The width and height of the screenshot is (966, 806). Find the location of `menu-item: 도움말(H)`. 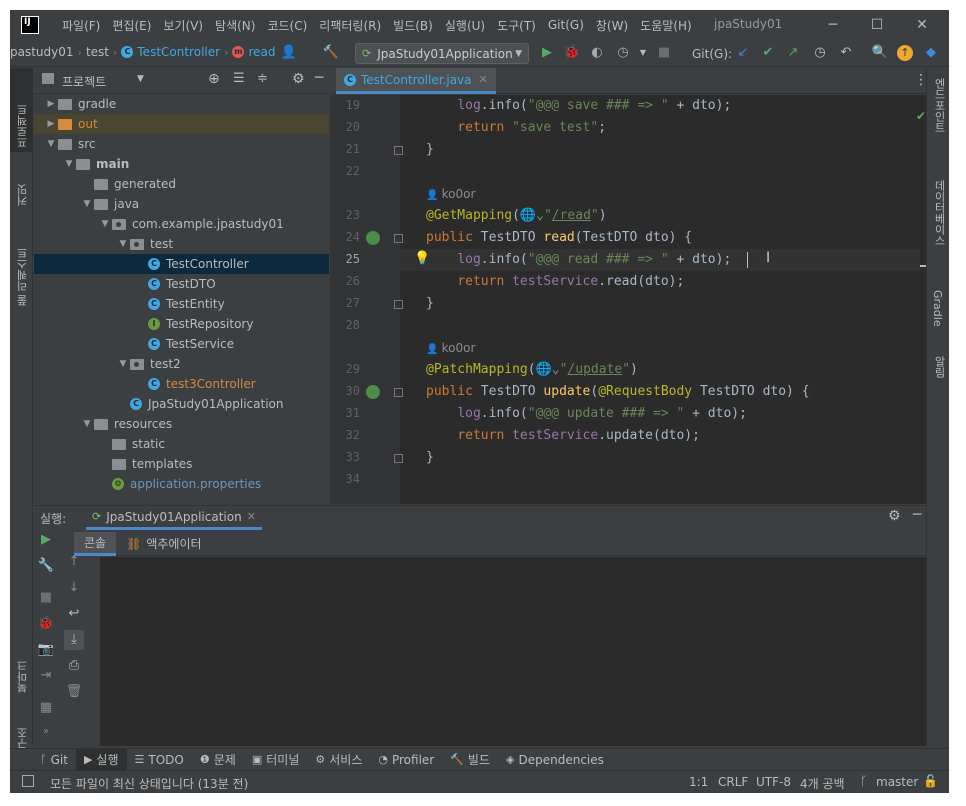

menu-item: 도움말(H) is located at coordinates (666, 25).